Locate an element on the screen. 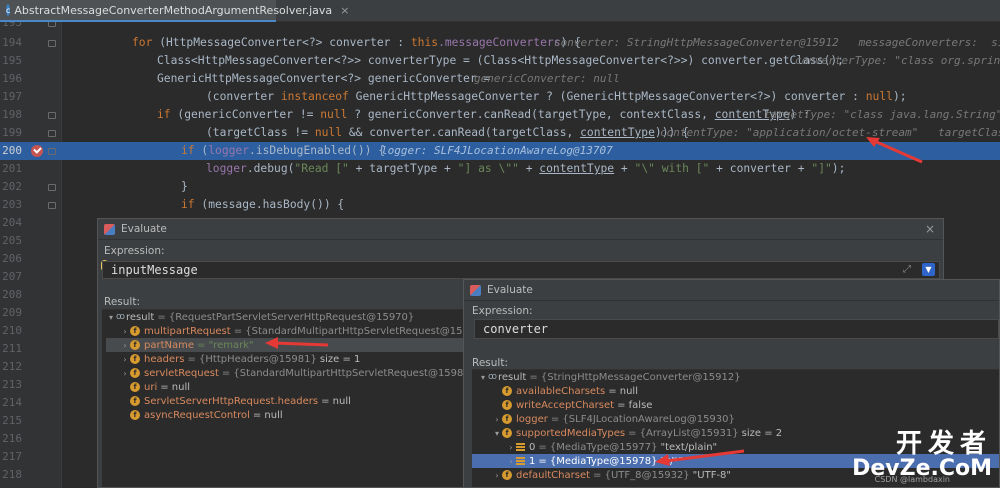 The height and width of the screenshot is (488, 1000). line-number: 194 is located at coordinates (12, 42).